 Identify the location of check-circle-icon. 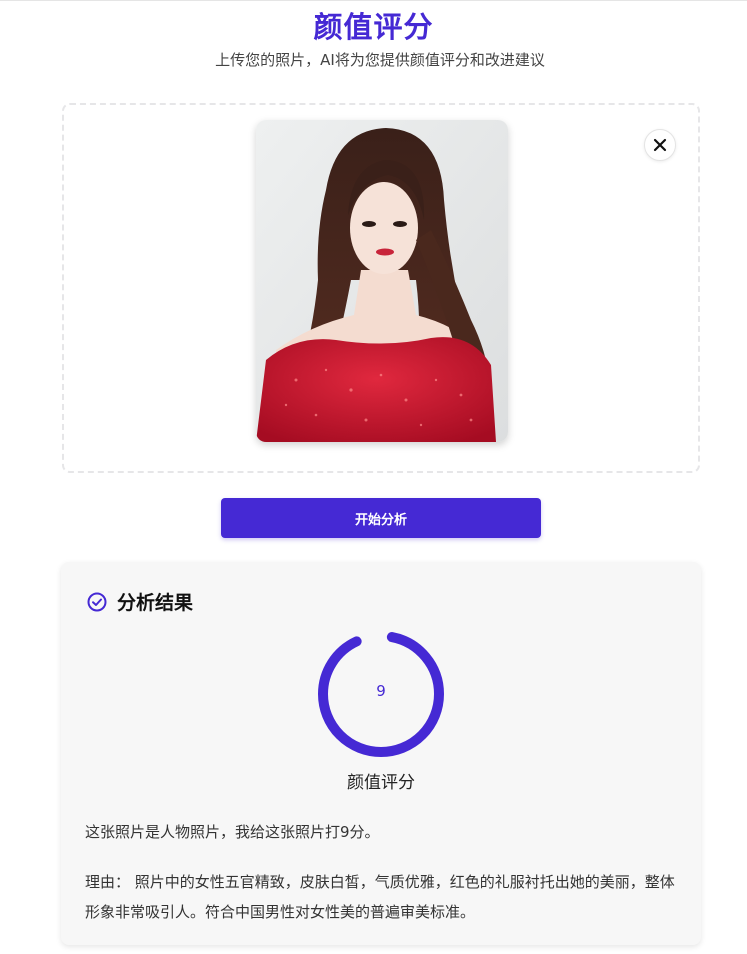
(97, 601).